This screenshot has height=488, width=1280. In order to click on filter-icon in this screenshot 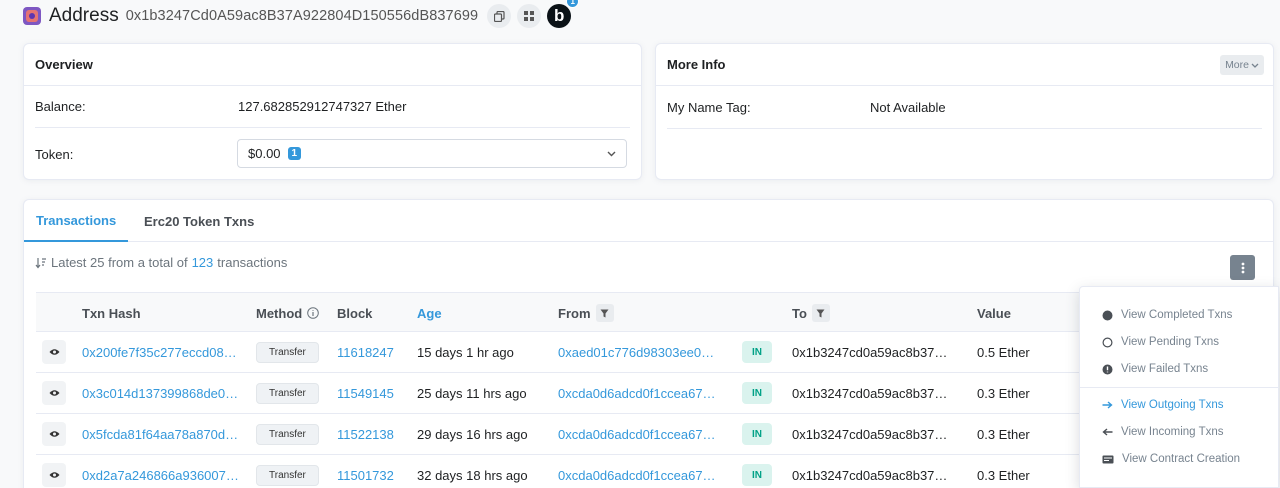, I will do `click(820, 313)`.